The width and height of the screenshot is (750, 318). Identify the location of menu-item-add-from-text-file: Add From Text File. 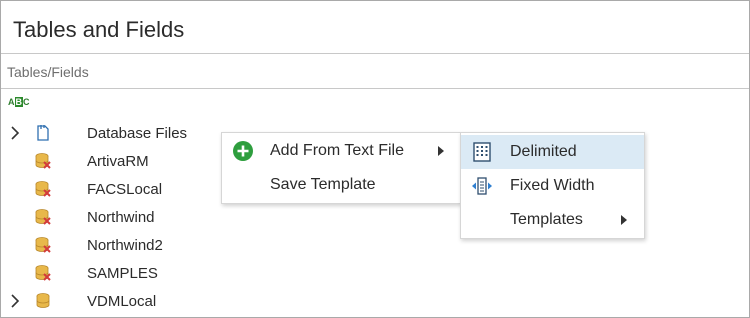
(341, 151).